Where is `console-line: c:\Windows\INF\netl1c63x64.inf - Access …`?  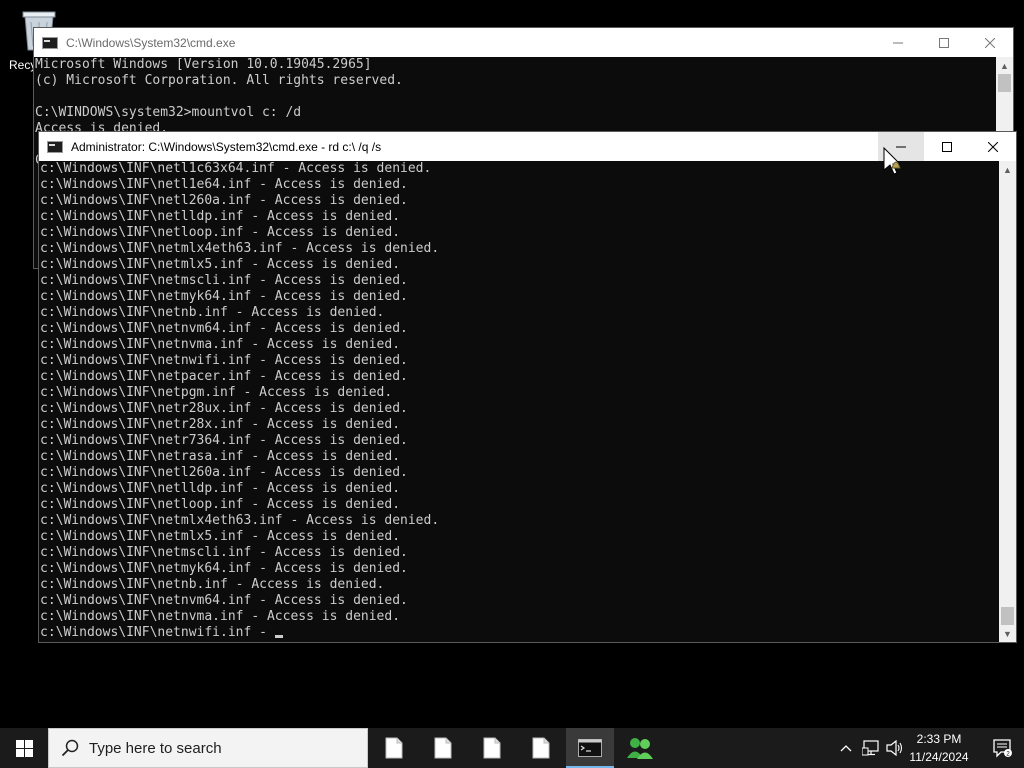 console-line: c:\Windows\INF\netl1c63x64.inf - Access … is located at coordinates (236, 168).